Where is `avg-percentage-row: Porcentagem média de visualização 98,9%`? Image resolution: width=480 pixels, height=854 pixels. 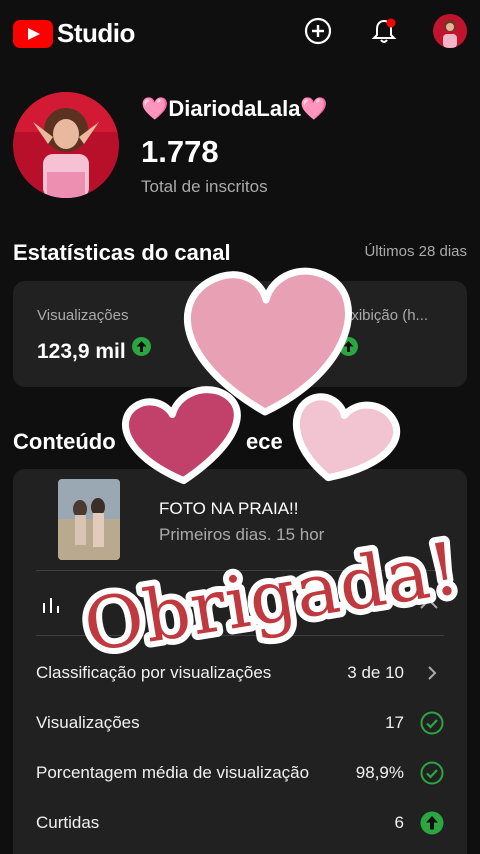
avg-percentage-row: Porcentagem média de visualização 98,9% is located at coordinates (240, 773).